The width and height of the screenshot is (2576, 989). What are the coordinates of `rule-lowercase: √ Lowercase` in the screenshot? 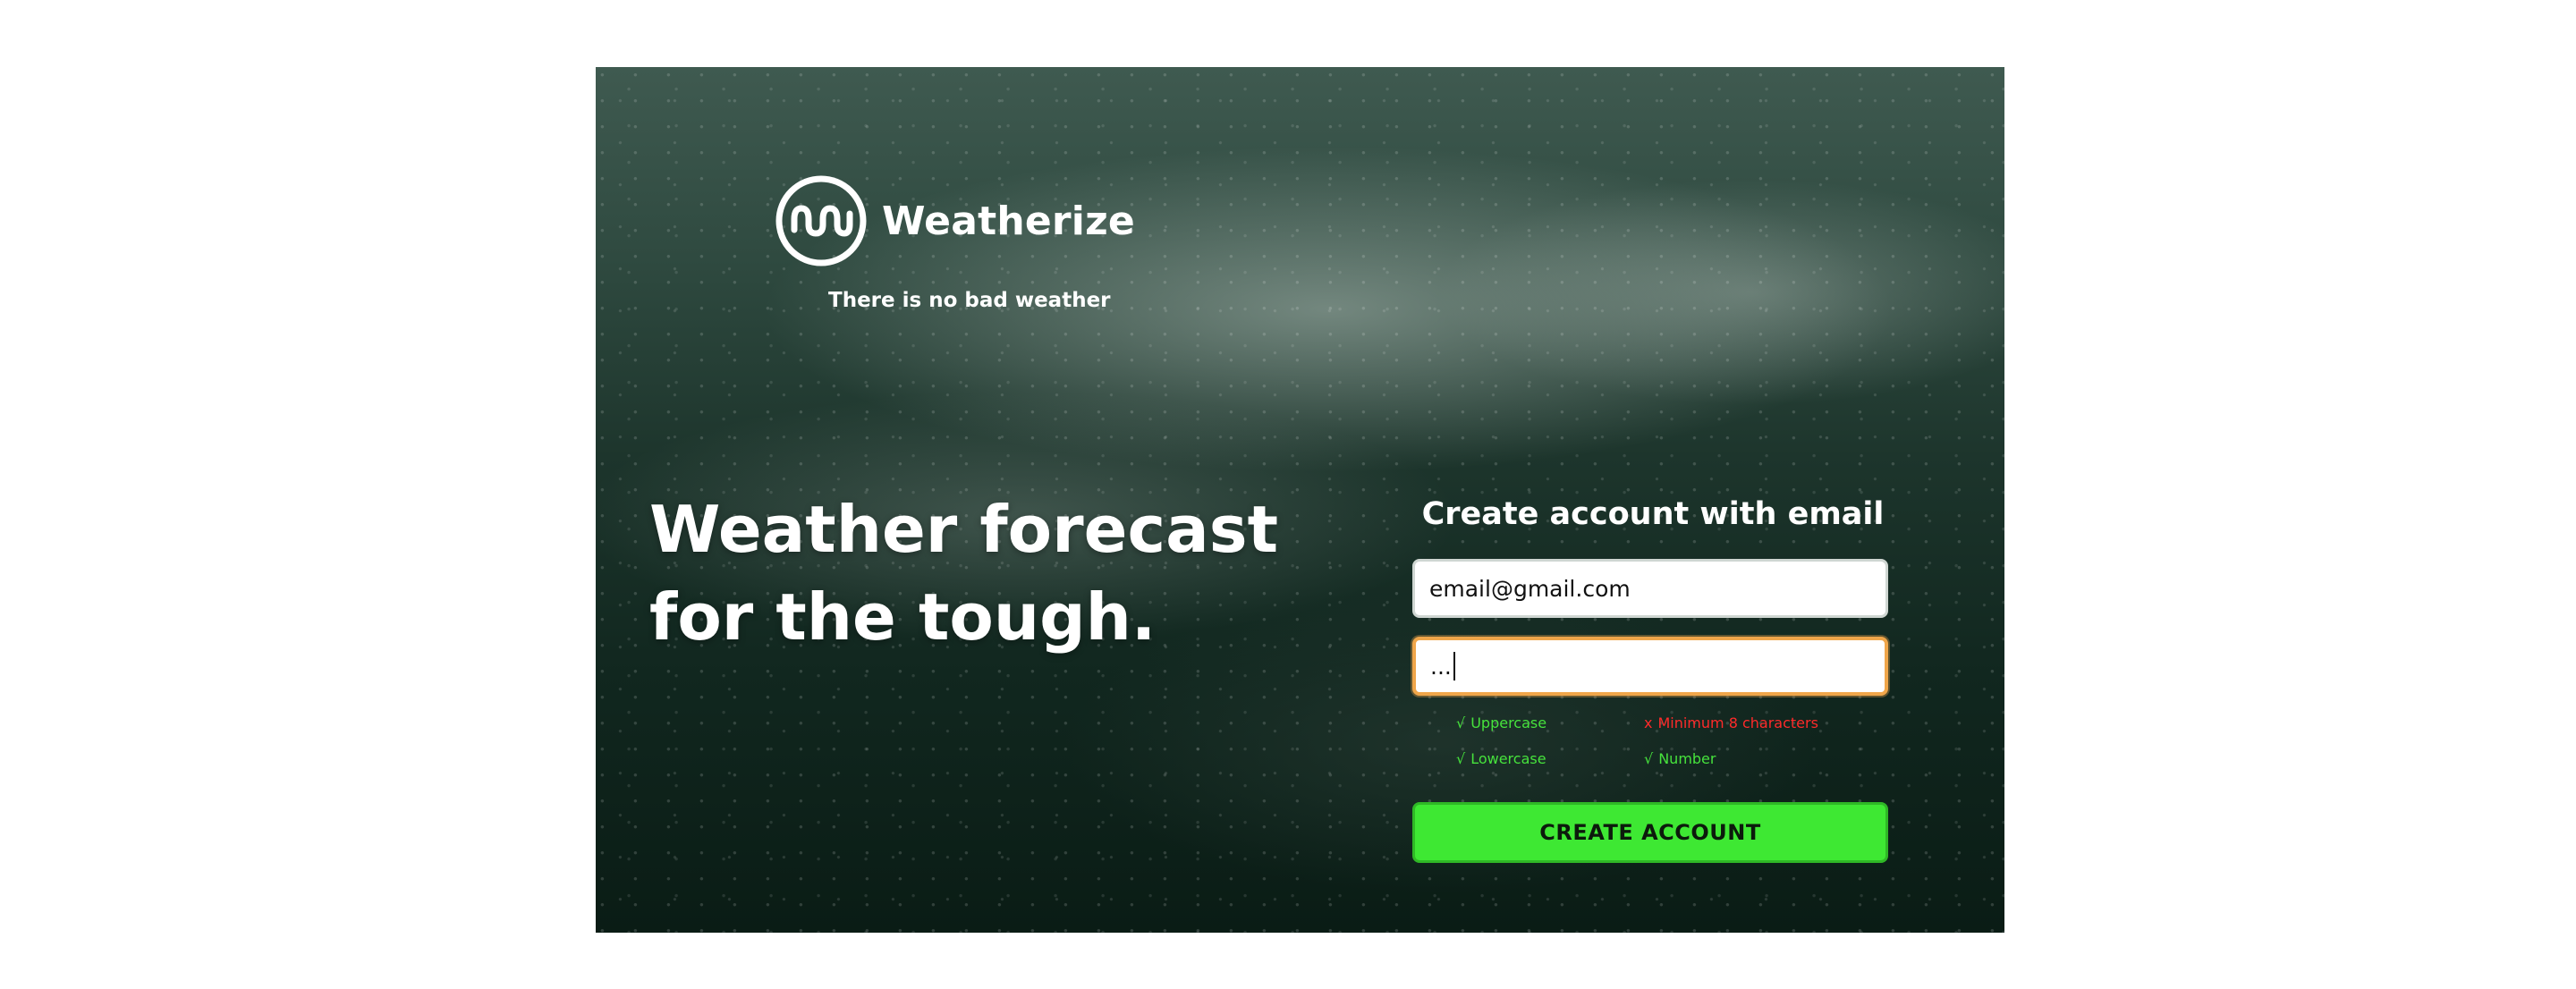 It's located at (1501, 758).